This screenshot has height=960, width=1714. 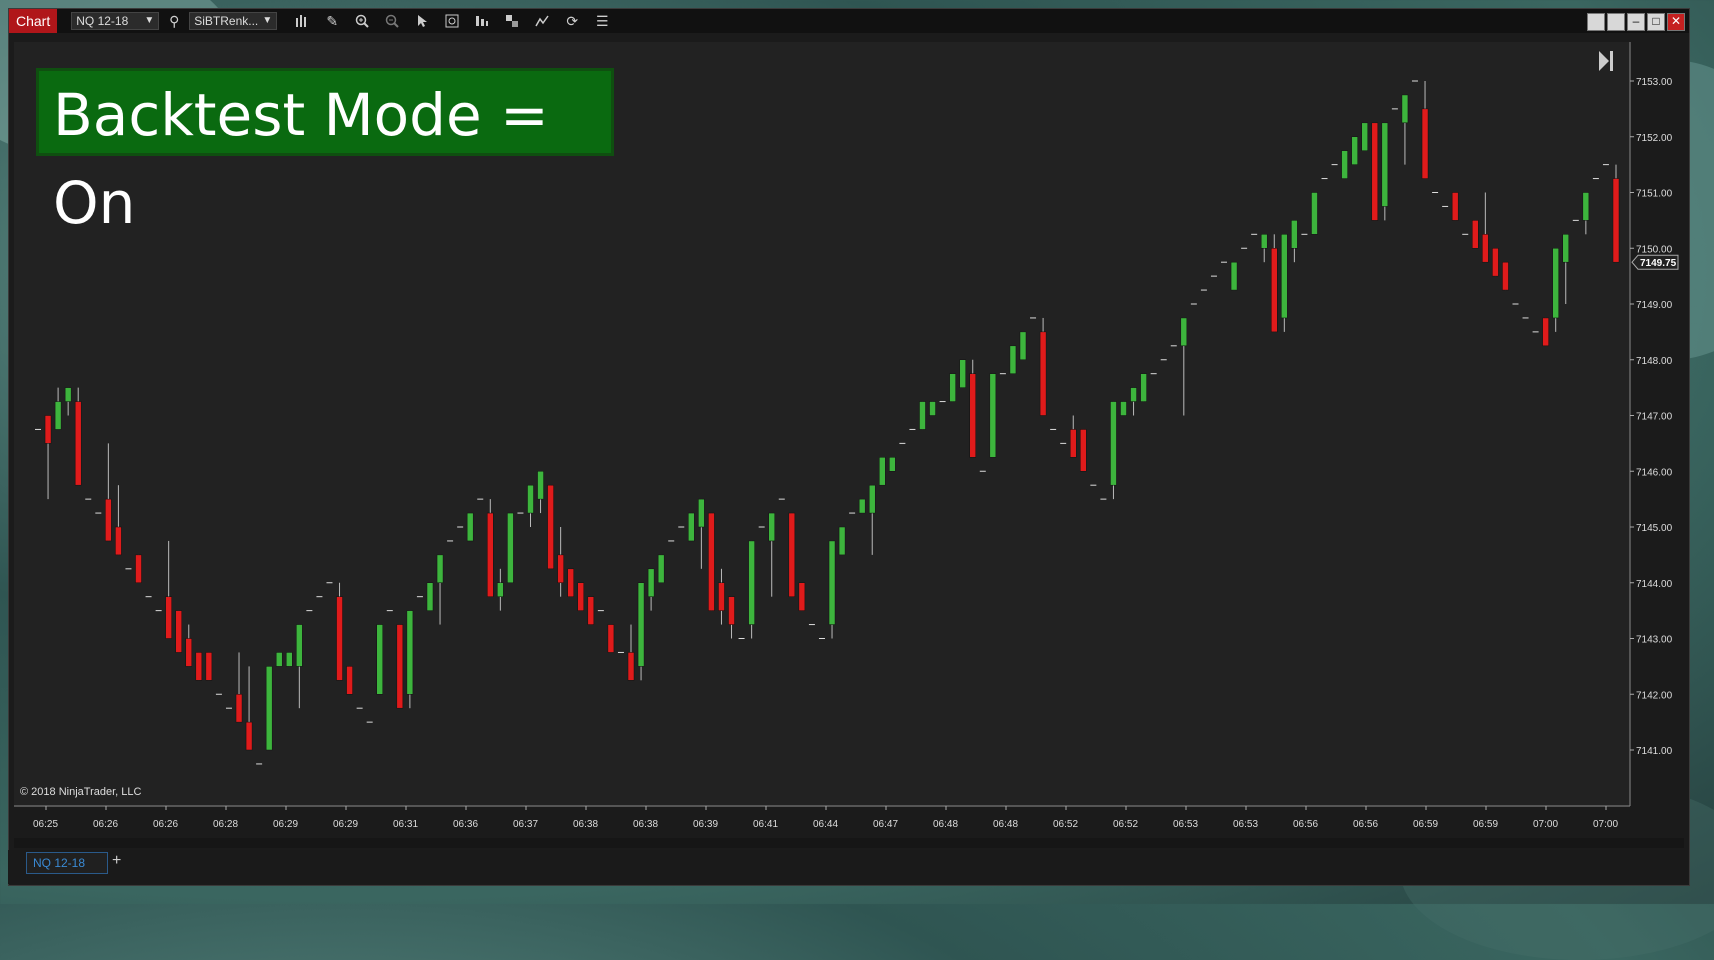 What do you see at coordinates (1654, 194) in the screenshot?
I see `price-tick-label: 7151.00` at bounding box center [1654, 194].